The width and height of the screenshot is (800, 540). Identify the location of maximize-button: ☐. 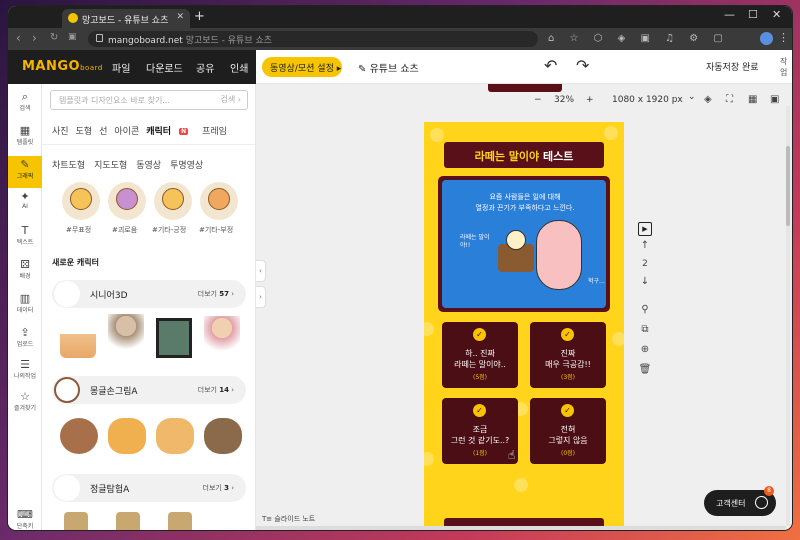
(753, 14).